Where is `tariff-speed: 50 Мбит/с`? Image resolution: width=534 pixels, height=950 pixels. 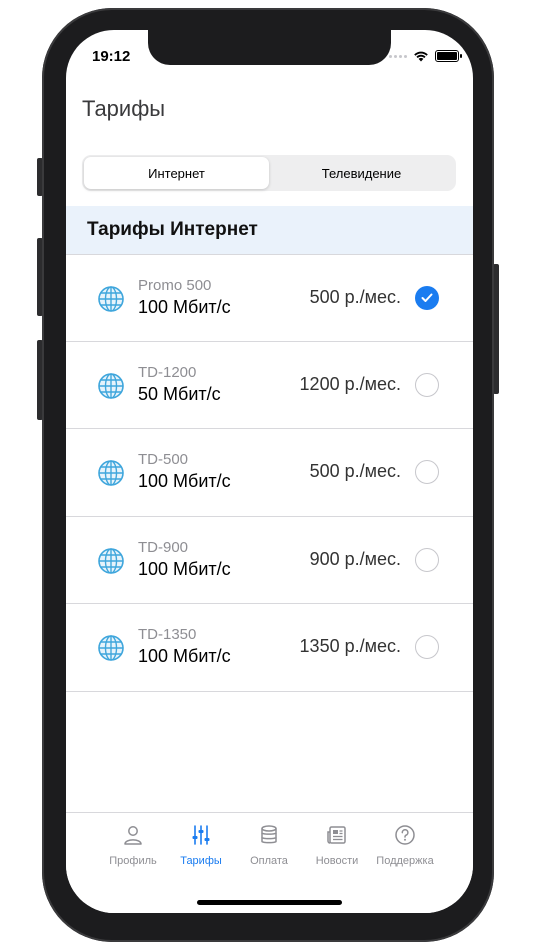
tariff-speed: 50 Мбит/с is located at coordinates (179, 393).